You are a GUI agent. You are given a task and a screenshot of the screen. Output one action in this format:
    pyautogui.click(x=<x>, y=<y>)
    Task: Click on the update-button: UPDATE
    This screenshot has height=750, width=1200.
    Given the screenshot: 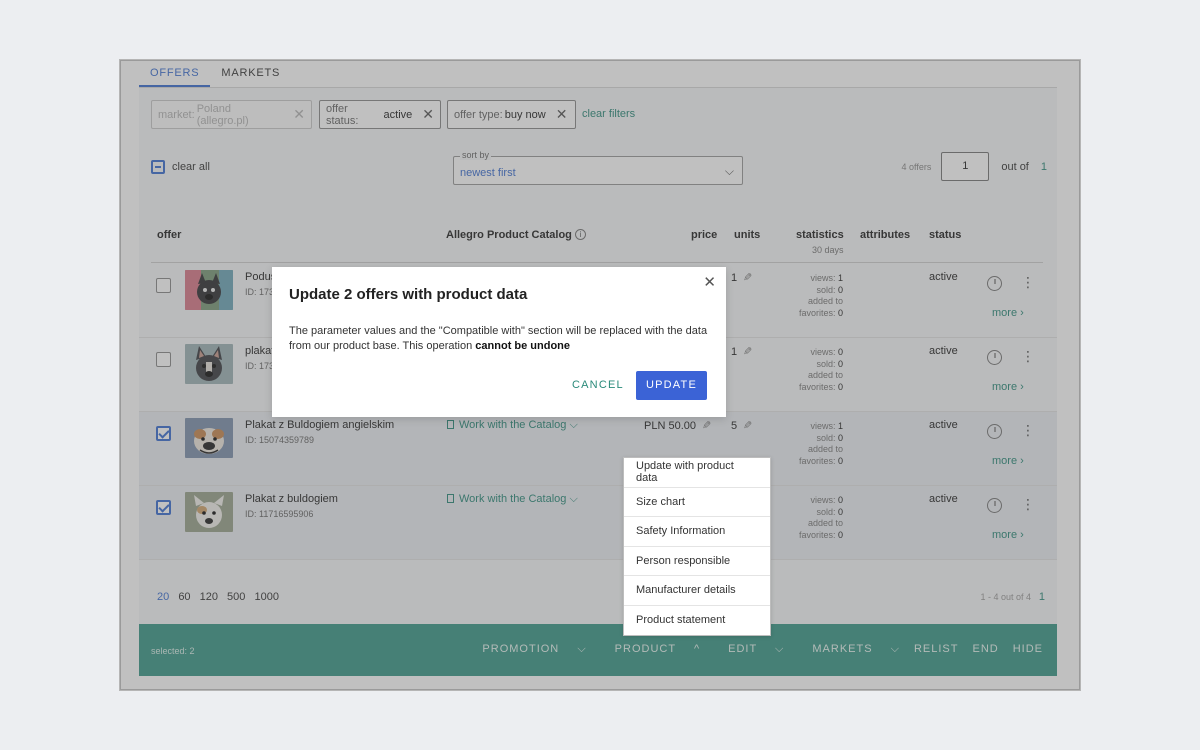 What is the action you would take?
    pyautogui.click(x=671, y=385)
    